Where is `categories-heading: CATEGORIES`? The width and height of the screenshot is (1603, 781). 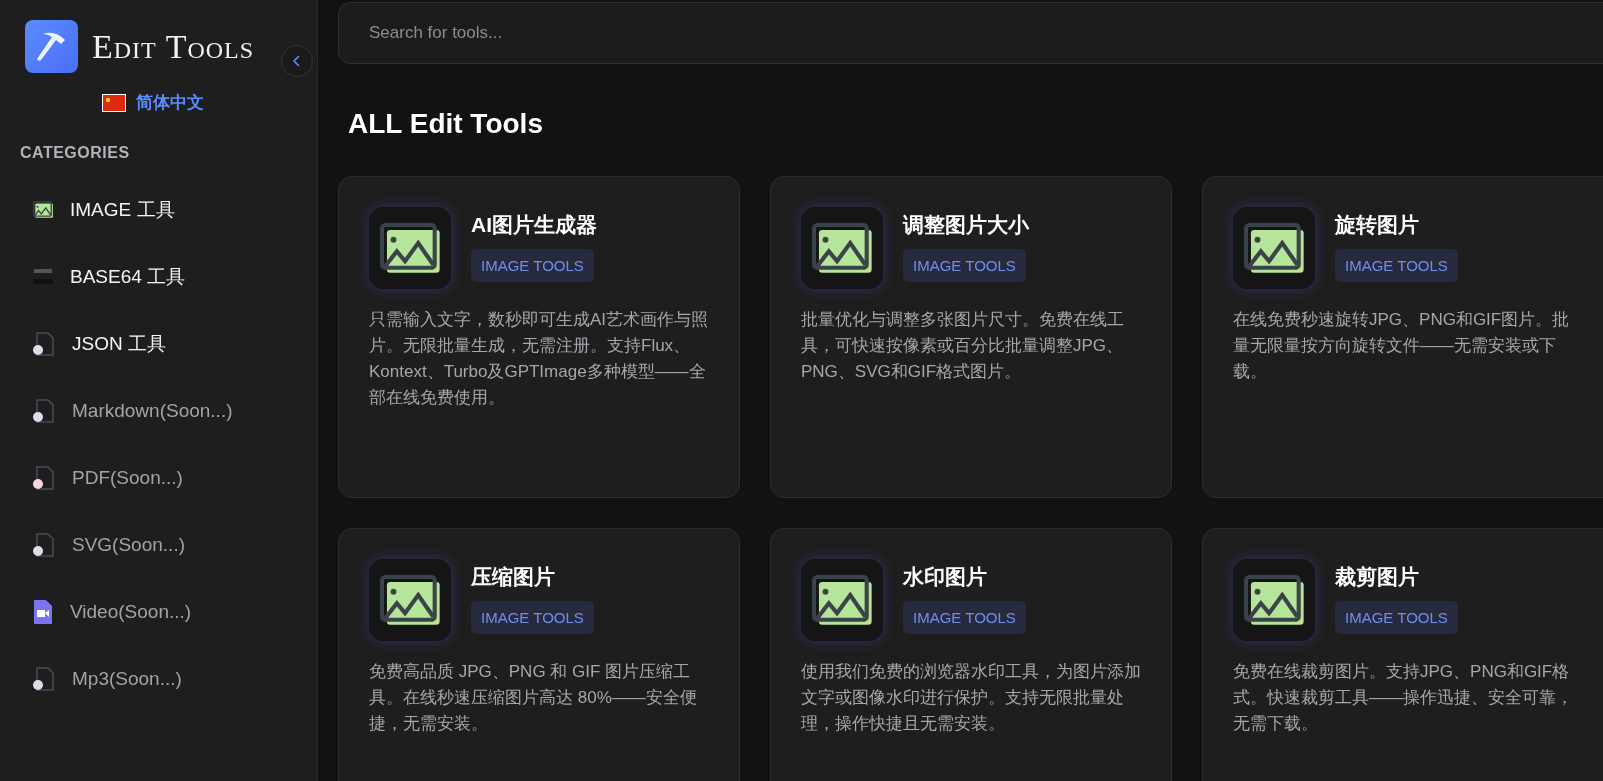
categories-heading: CATEGORIES is located at coordinates (75, 153).